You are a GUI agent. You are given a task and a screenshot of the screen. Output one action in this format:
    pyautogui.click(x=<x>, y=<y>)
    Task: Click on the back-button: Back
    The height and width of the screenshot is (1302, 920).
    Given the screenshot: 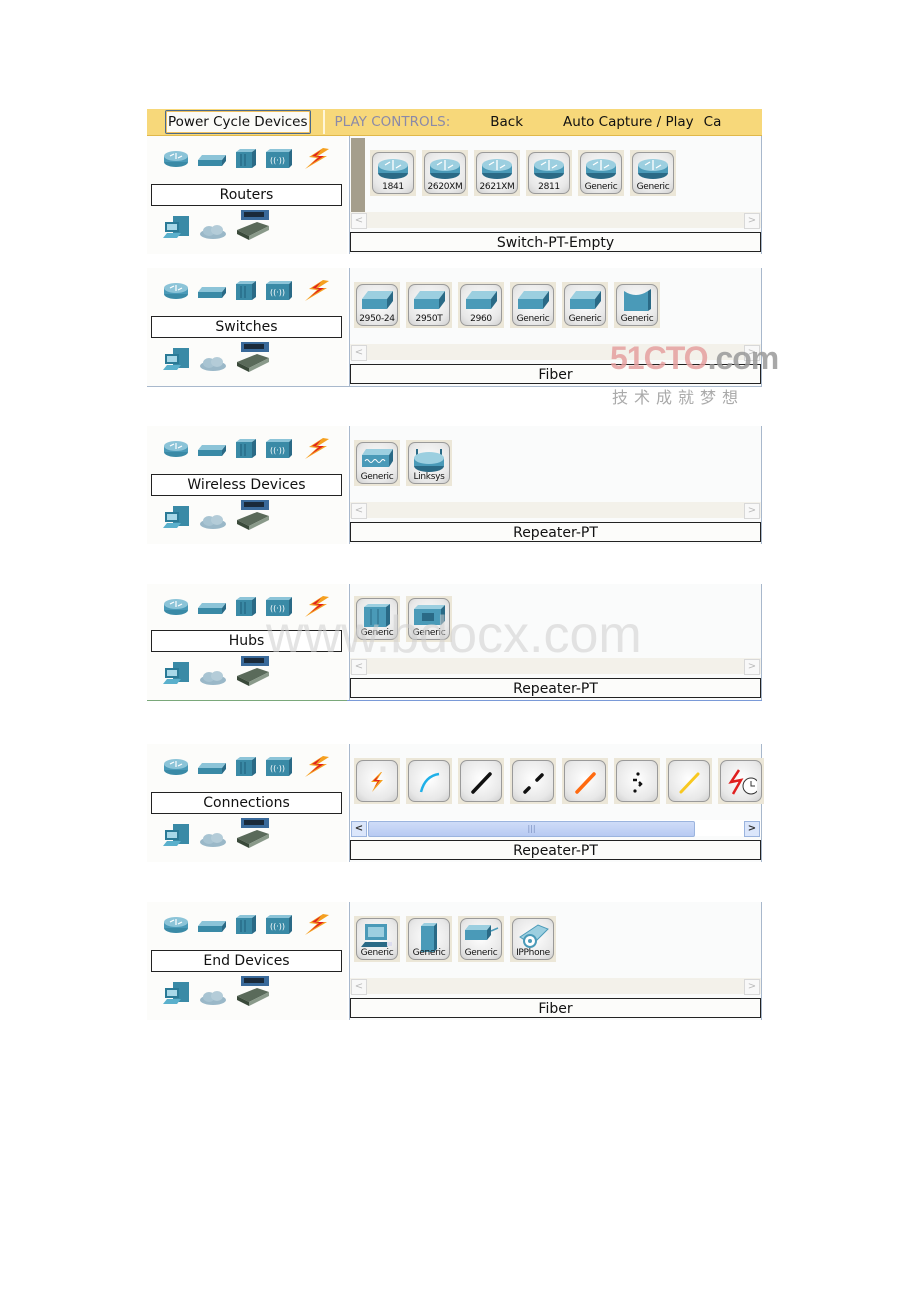 What is the action you would take?
    pyautogui.click(x=506, y=122)
    